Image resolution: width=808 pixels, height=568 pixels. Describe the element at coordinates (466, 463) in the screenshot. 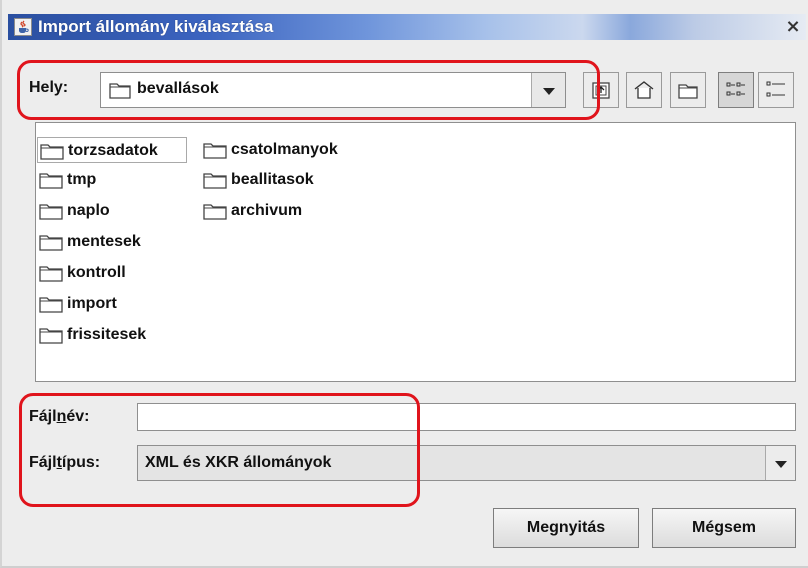

I see `filetype-combobox: XML és XKR állományok` at that location.